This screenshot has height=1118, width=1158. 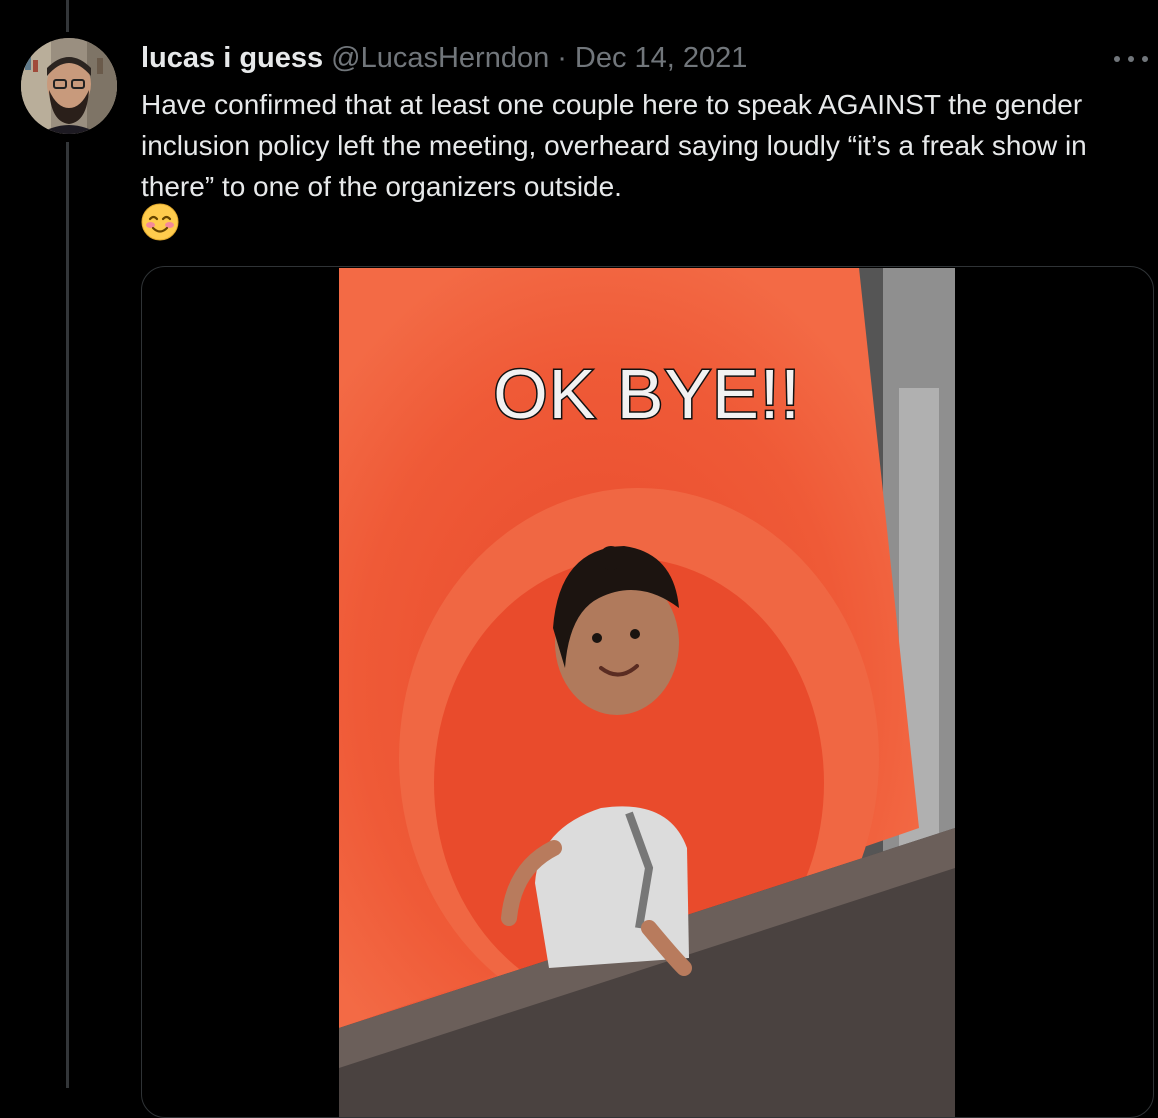 I want to click on author-handle: @LucasHerndon, so click(x=440, y=58).